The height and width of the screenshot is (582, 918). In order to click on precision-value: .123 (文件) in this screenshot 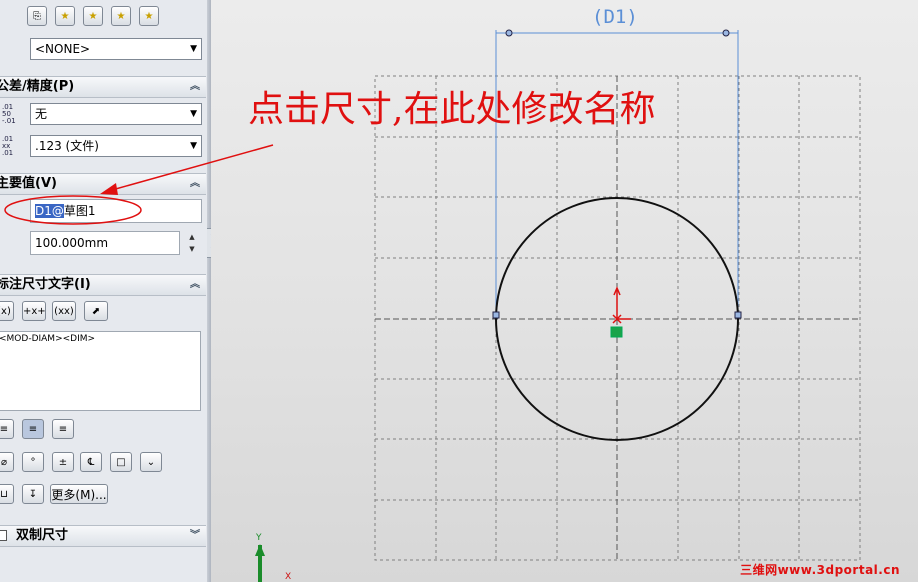, I will do `click(67, 146)`.